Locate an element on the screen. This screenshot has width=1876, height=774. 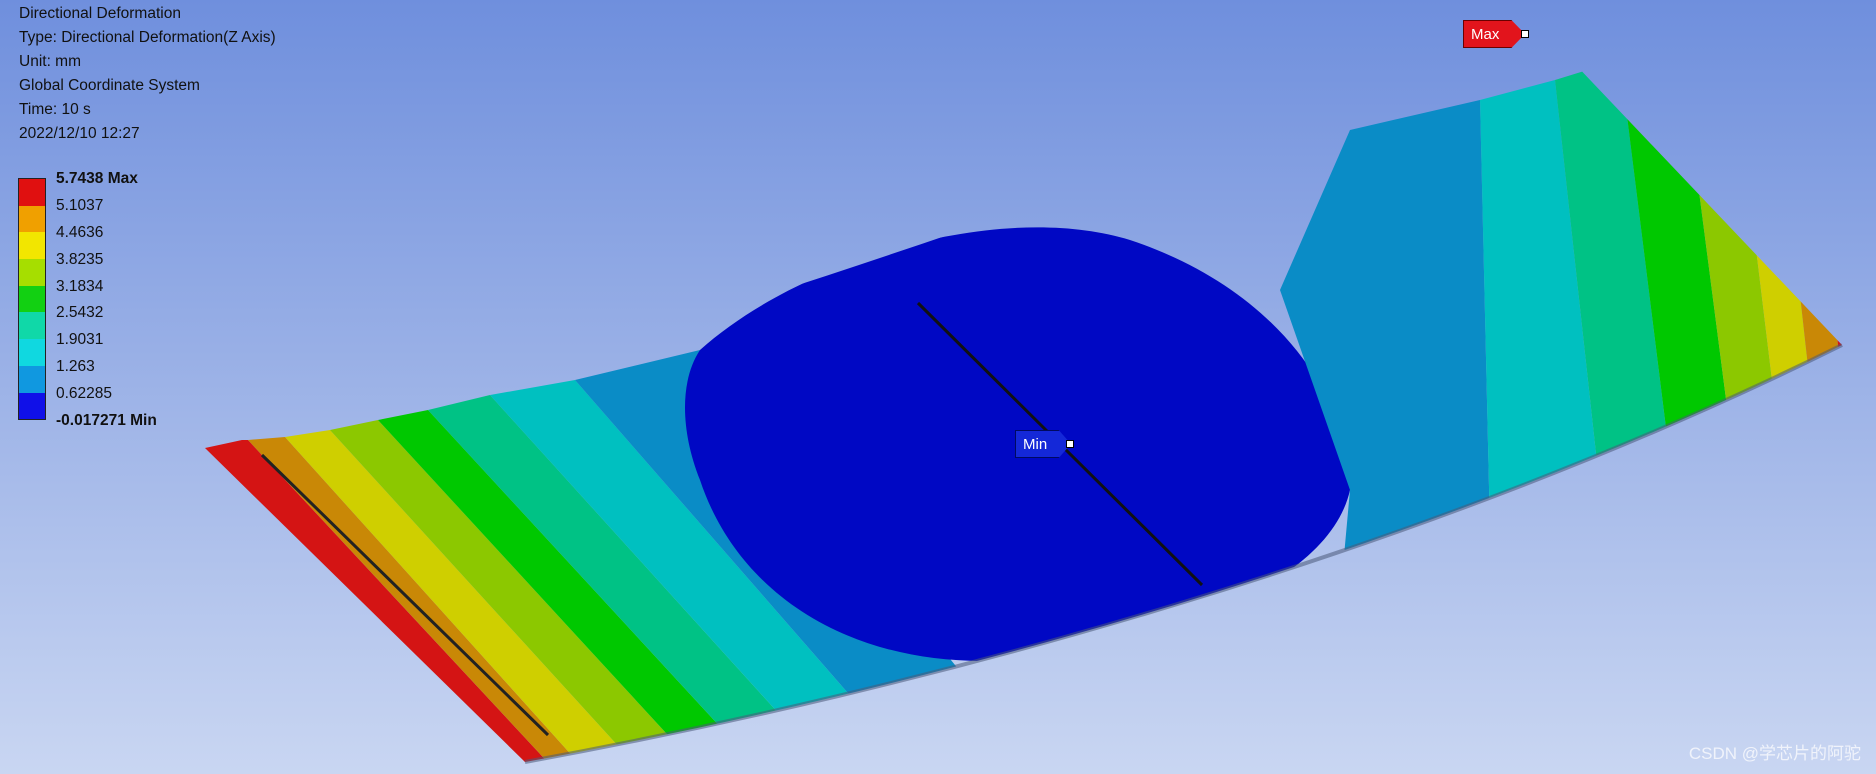
max-probe-marker is located at coordinates (1525, 34).